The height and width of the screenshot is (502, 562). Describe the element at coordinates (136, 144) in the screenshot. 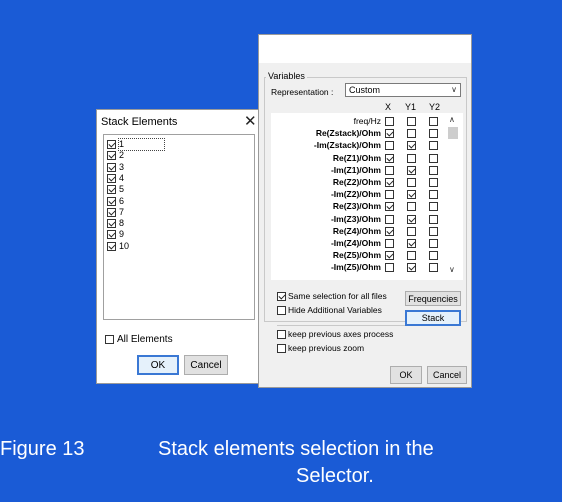

I see `list-item: 1` at that location.